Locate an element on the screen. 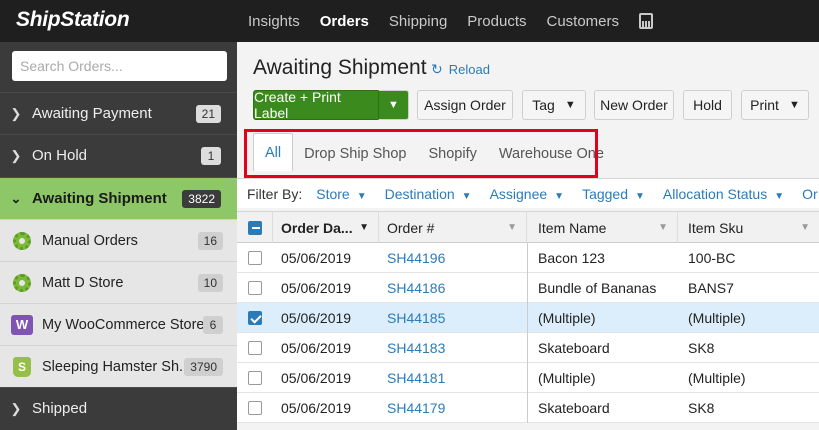 The height and width of the screenshot is (430, 819). table-row: 05/06/2019 SH44185 (Multiple) (Multiple) is located at coordinates (528, 318).